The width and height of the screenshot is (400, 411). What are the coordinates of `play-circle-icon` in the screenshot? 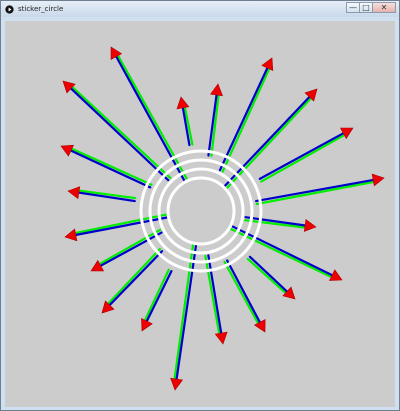 It's located at (9, 9).